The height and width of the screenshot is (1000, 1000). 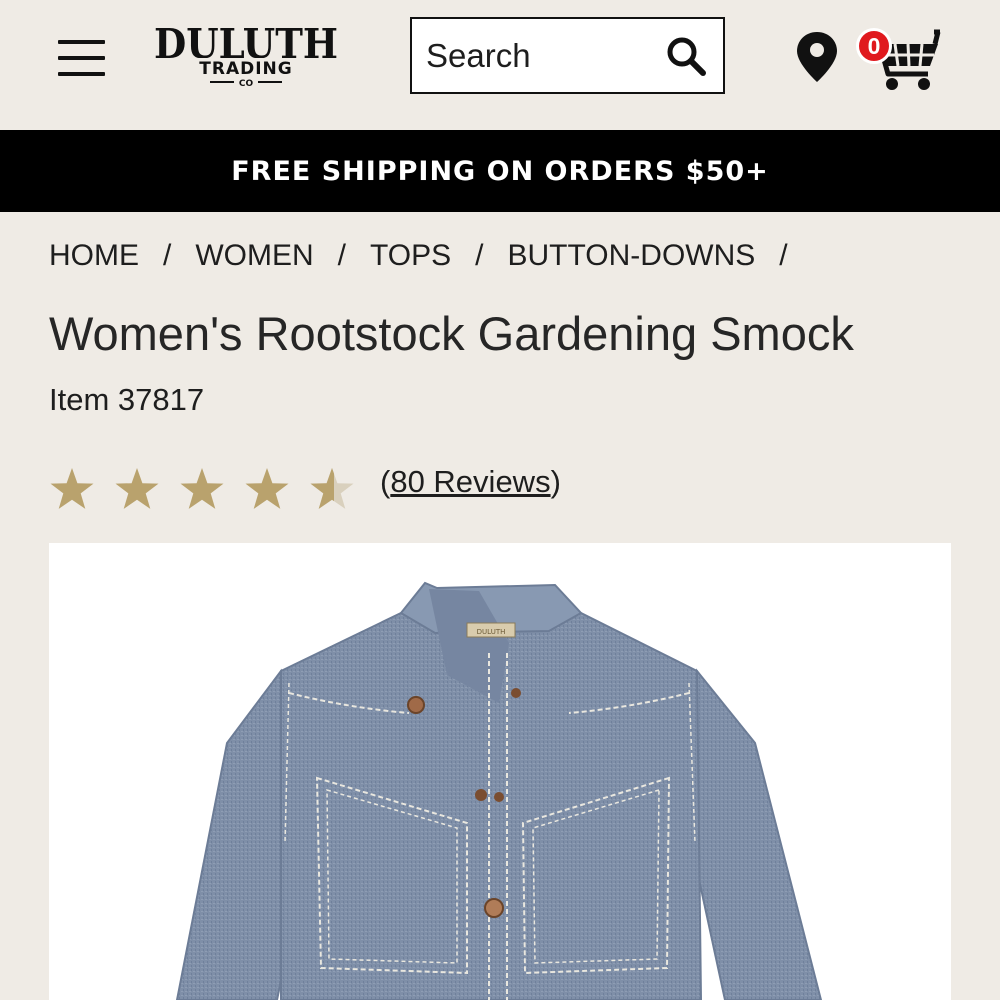 I want to click on duluth-logo: DULUTH TRADING CO, so click(x=246, y=56).